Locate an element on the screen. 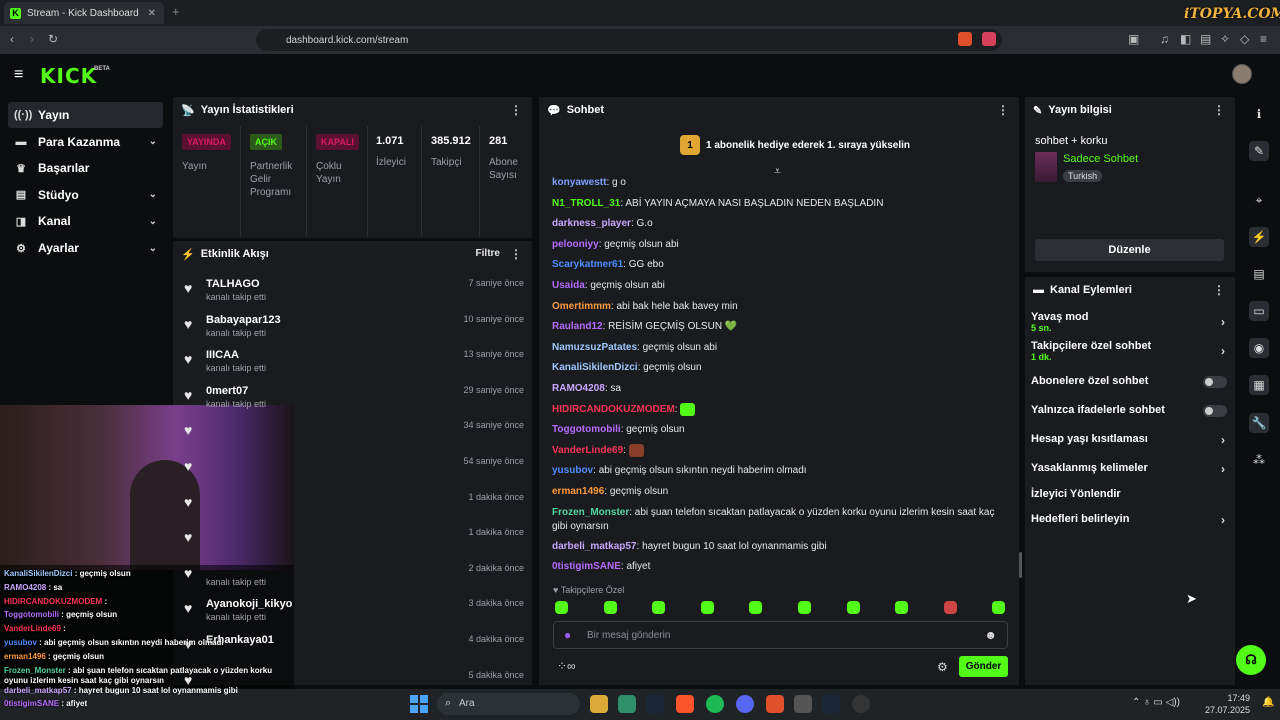 Image resolution: width=1280 pixels, height=720 pixels. action-item: Hedefleri belirleyin › is located at coordinates (1129, 526).